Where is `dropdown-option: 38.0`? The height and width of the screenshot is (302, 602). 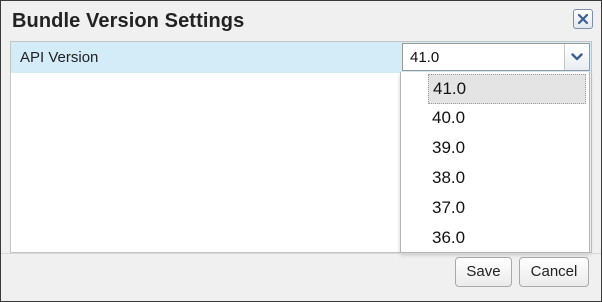
dropdown-option: 38.0 is located at coordinates (495, 178).